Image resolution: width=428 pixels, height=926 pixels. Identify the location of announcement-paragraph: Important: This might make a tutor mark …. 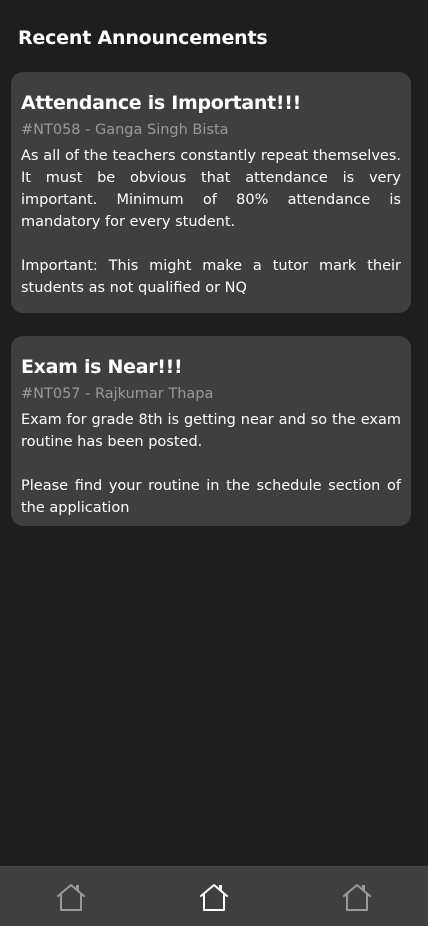
(211, 277).